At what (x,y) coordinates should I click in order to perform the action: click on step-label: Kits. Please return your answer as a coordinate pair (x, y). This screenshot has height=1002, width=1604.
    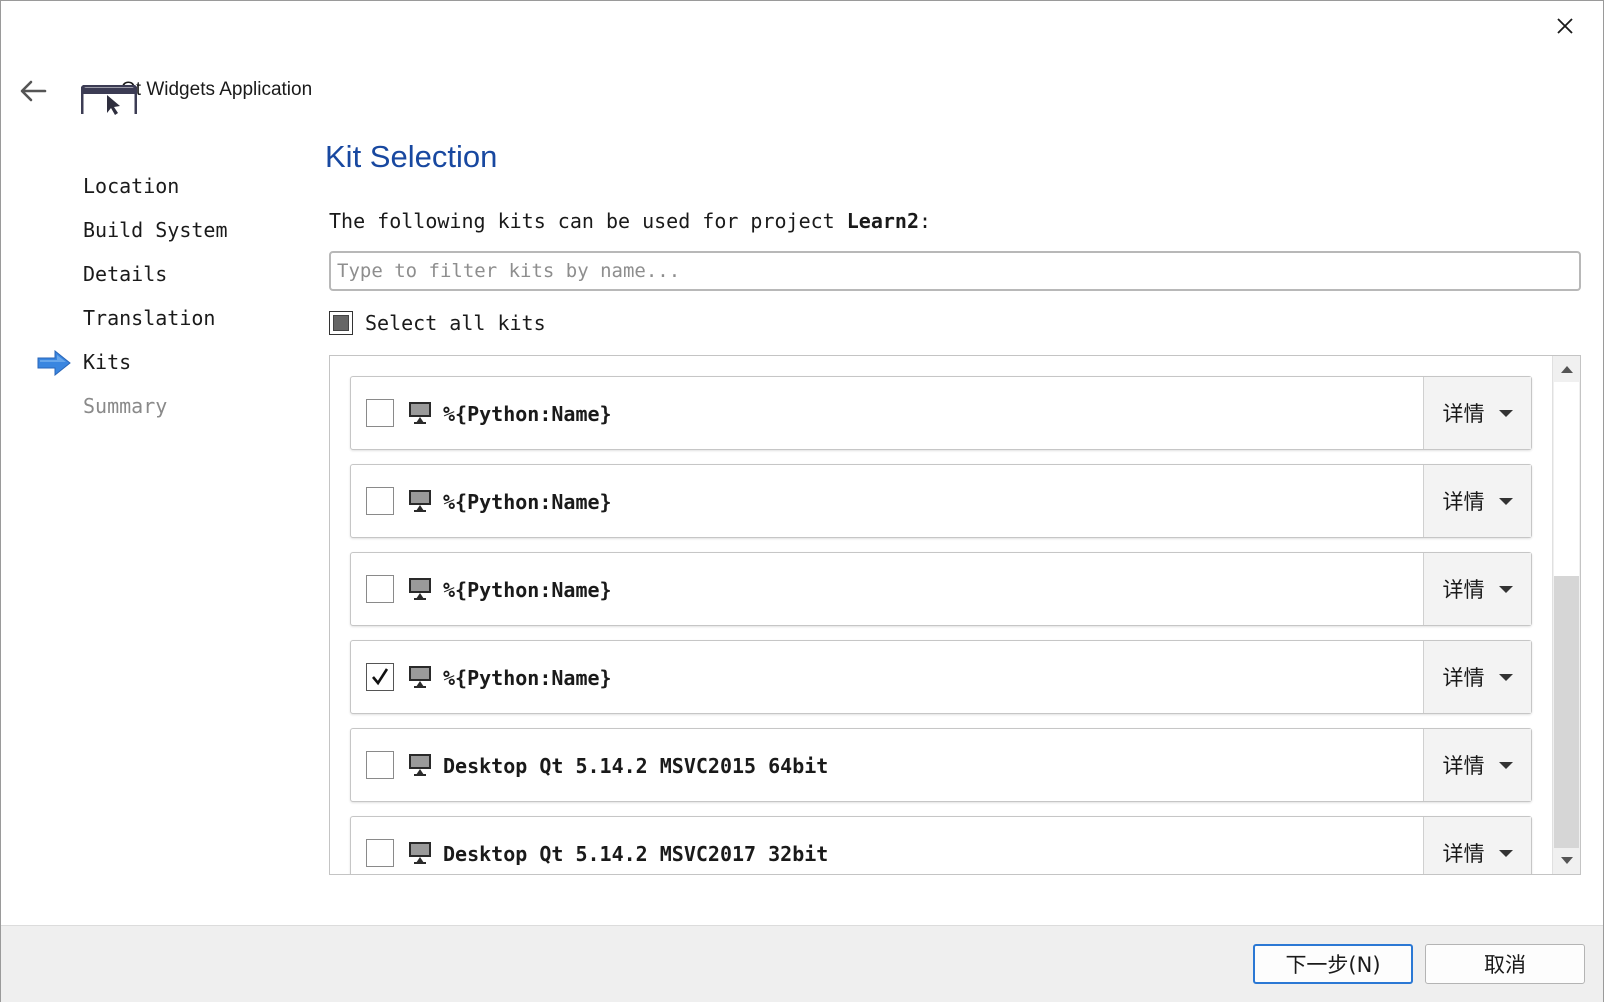
    Looking at the image, I should click on (107, 362).